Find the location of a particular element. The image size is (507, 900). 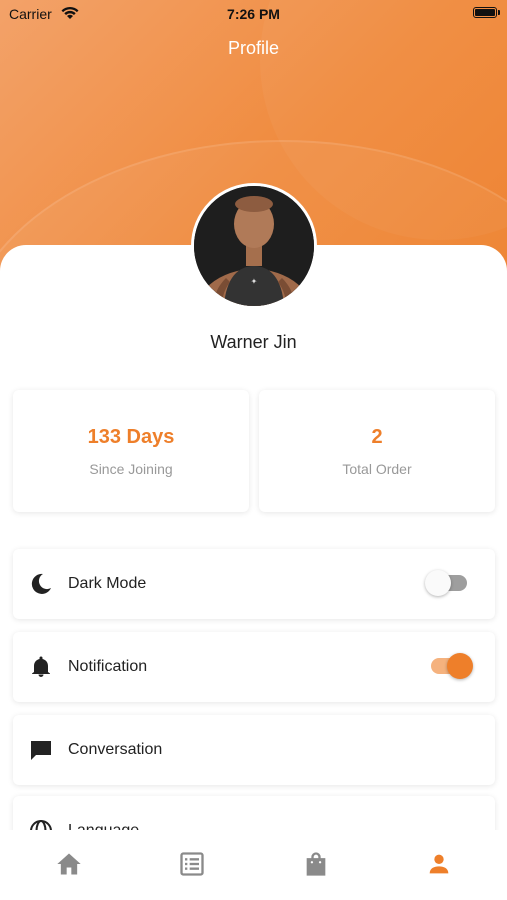

avatar-image: ✦ is located at coordinates (254, 246).